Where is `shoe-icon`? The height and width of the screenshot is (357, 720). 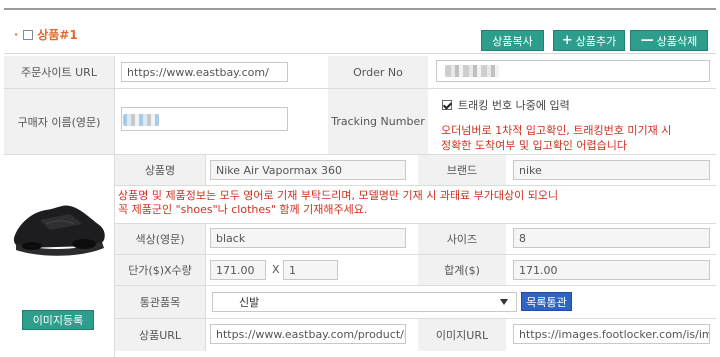
shoe-icon is located at coordinates (59, 230).